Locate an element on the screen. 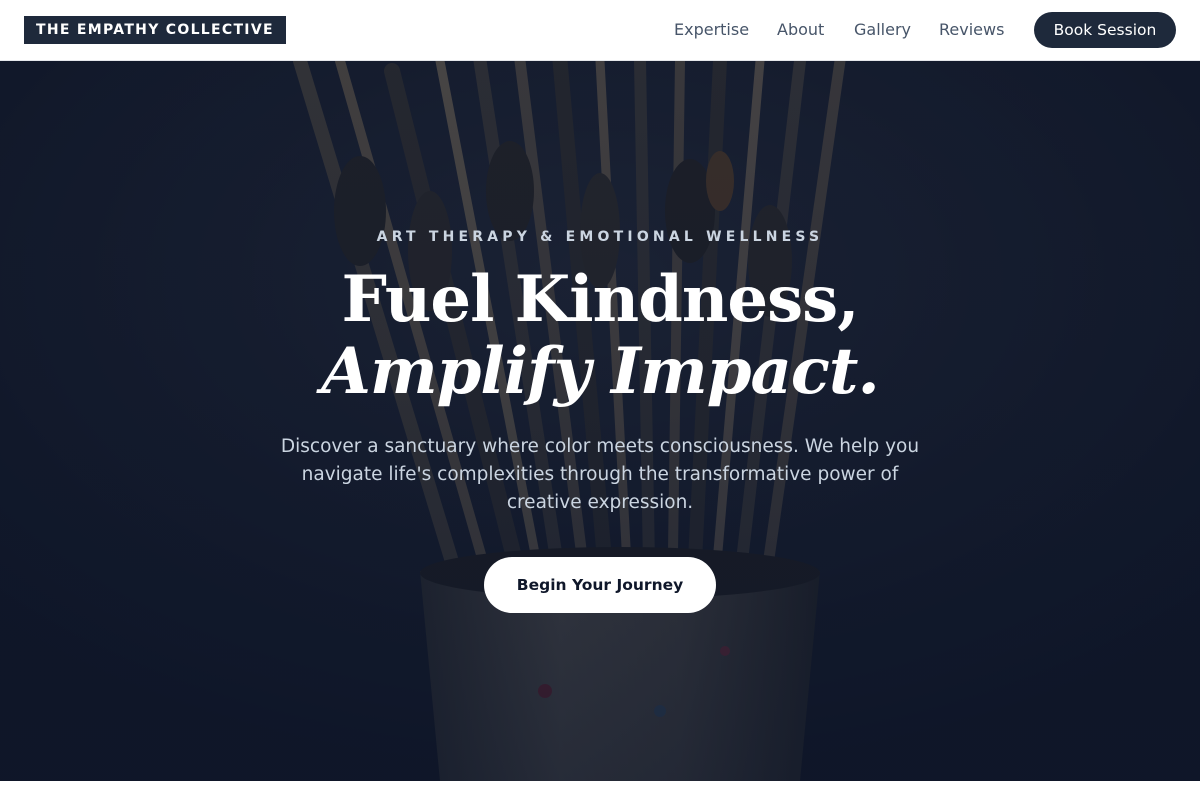 The width and height of the screenshot is (1200, 800). nav-link-gallery: Gallery is located at coordinates (882, 30).